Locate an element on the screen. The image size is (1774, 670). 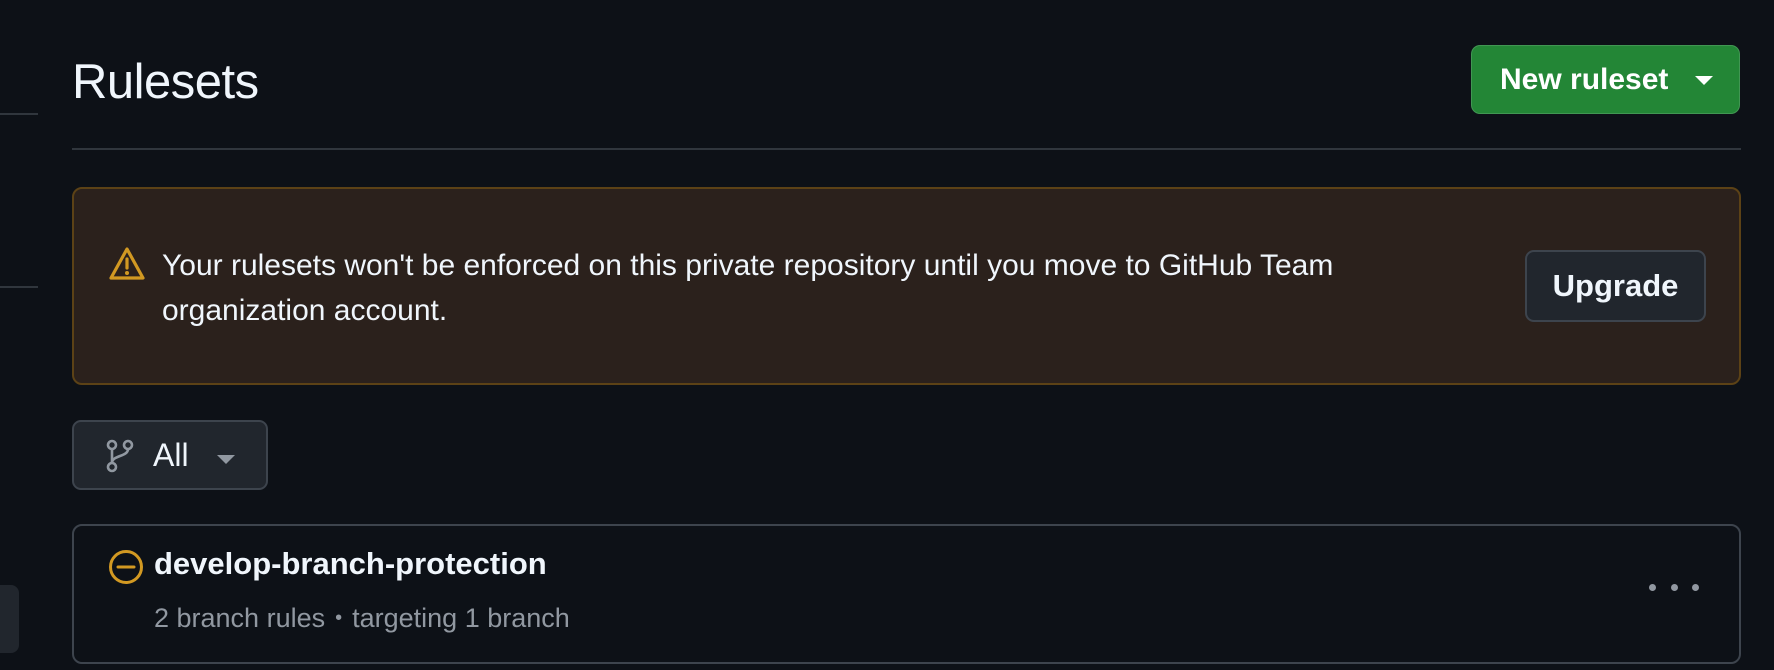
kebab-menu-icon is located at coordinates (1674, 587).